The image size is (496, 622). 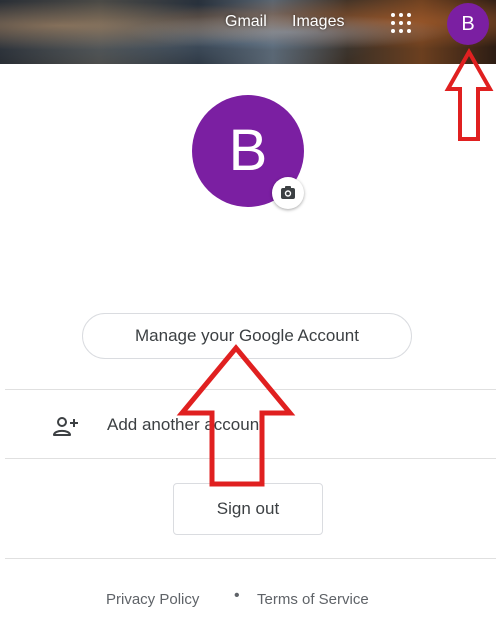 I want to click on account-avatar-button: B, so click(x=468, y=24).